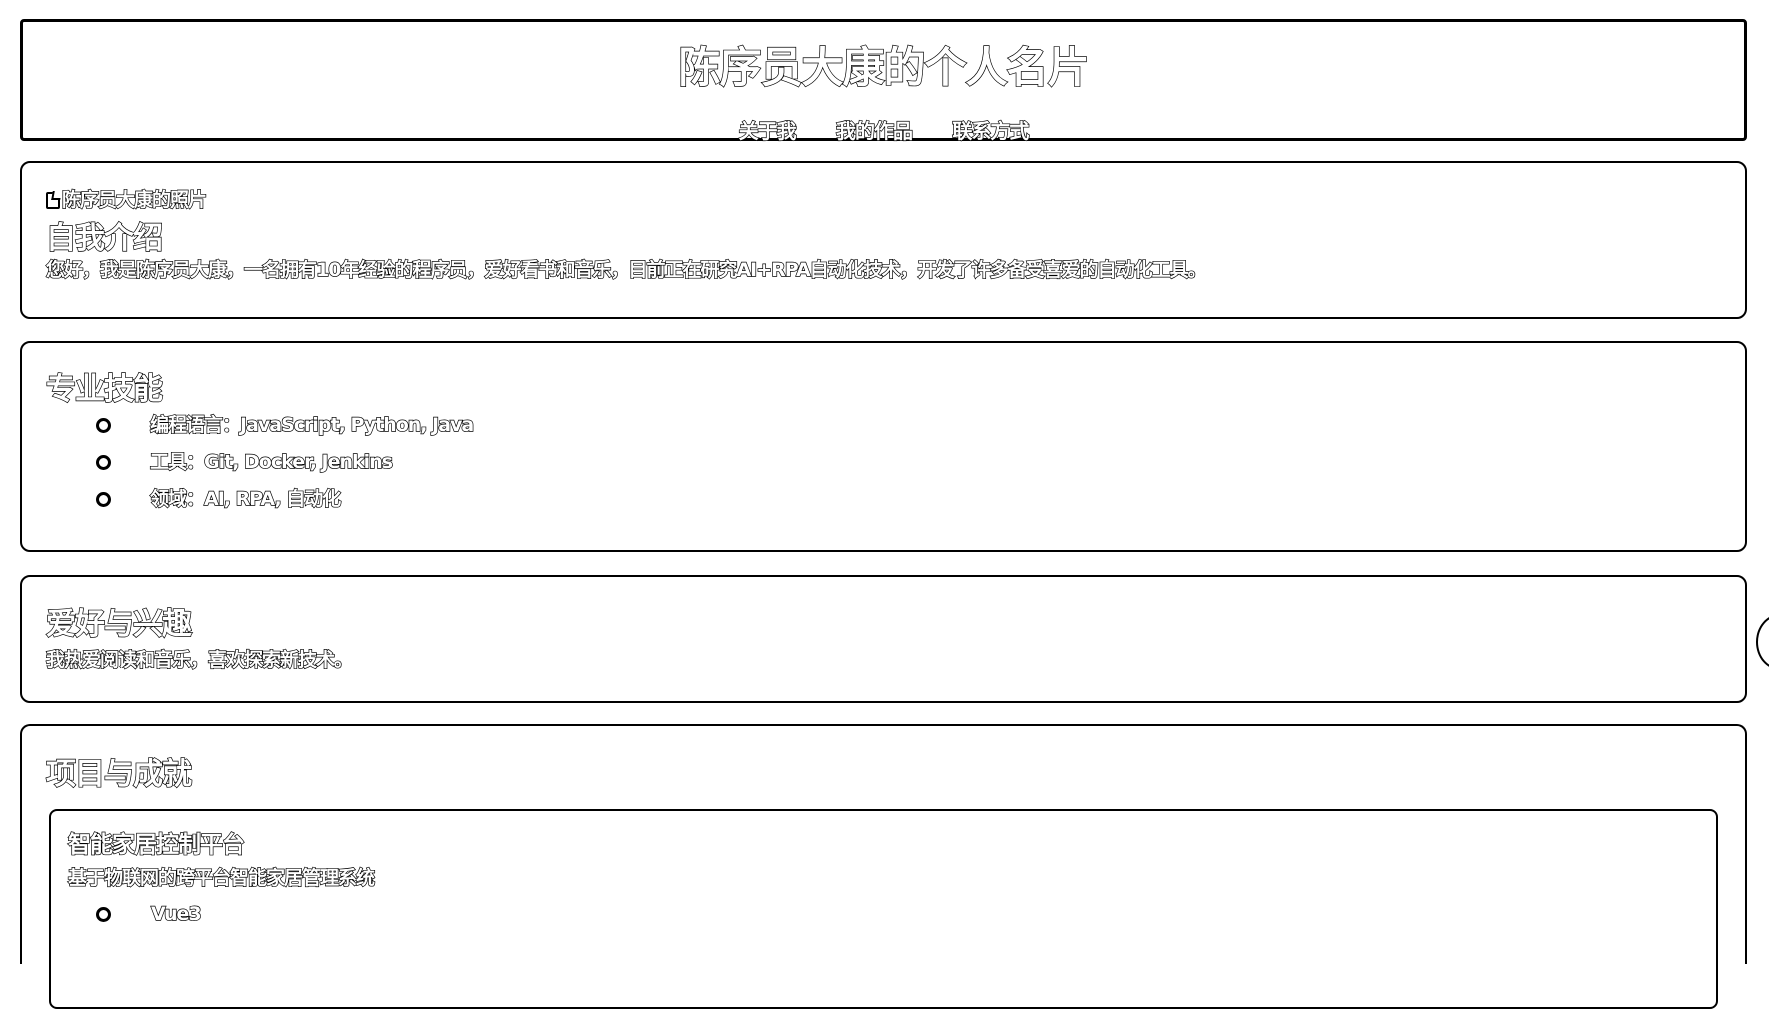 The height and width of the screenshot is (1009, 1769). I want to click on broken-image-icon, so click(53, 200).